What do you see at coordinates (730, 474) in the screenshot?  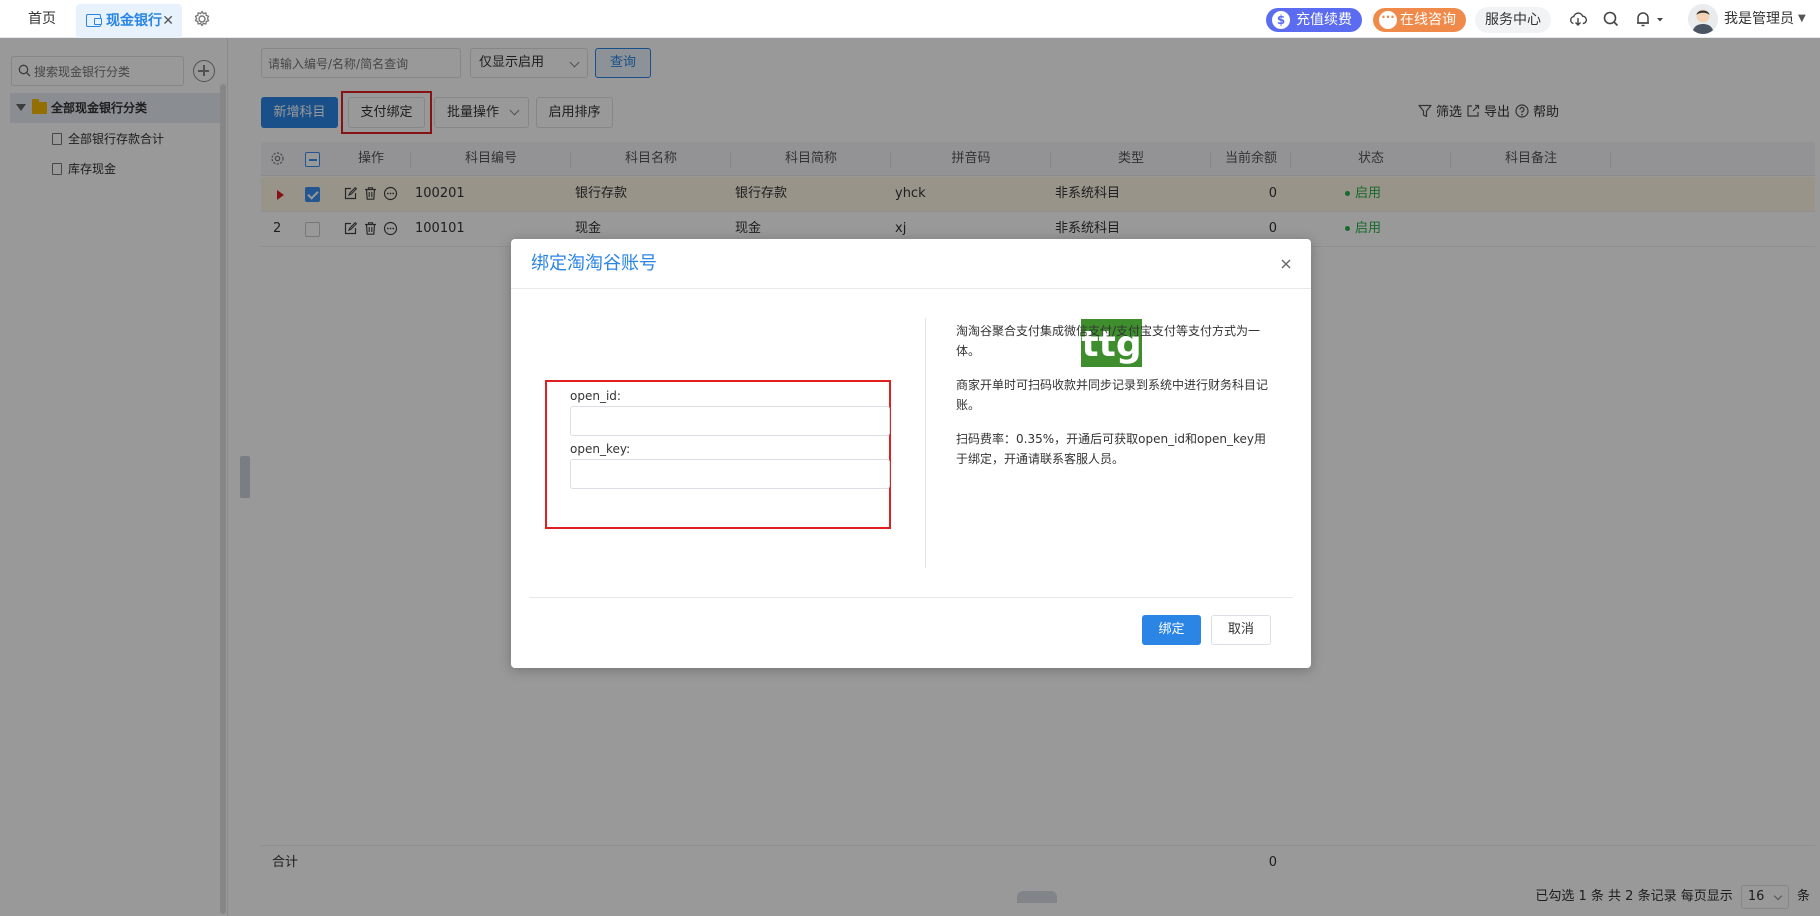 I see `open-key-input` at bounding box center [730, 474].